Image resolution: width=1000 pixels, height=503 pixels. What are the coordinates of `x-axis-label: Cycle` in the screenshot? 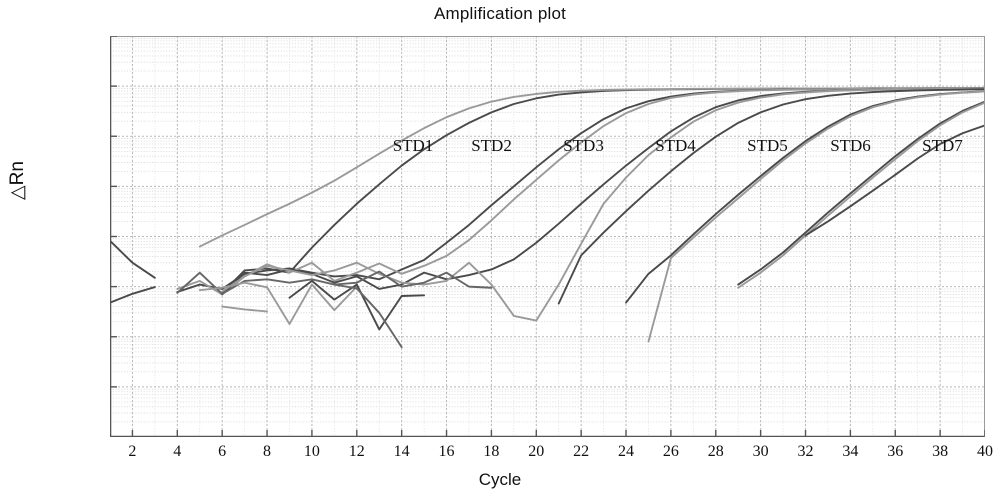 It's located at (500, 479).